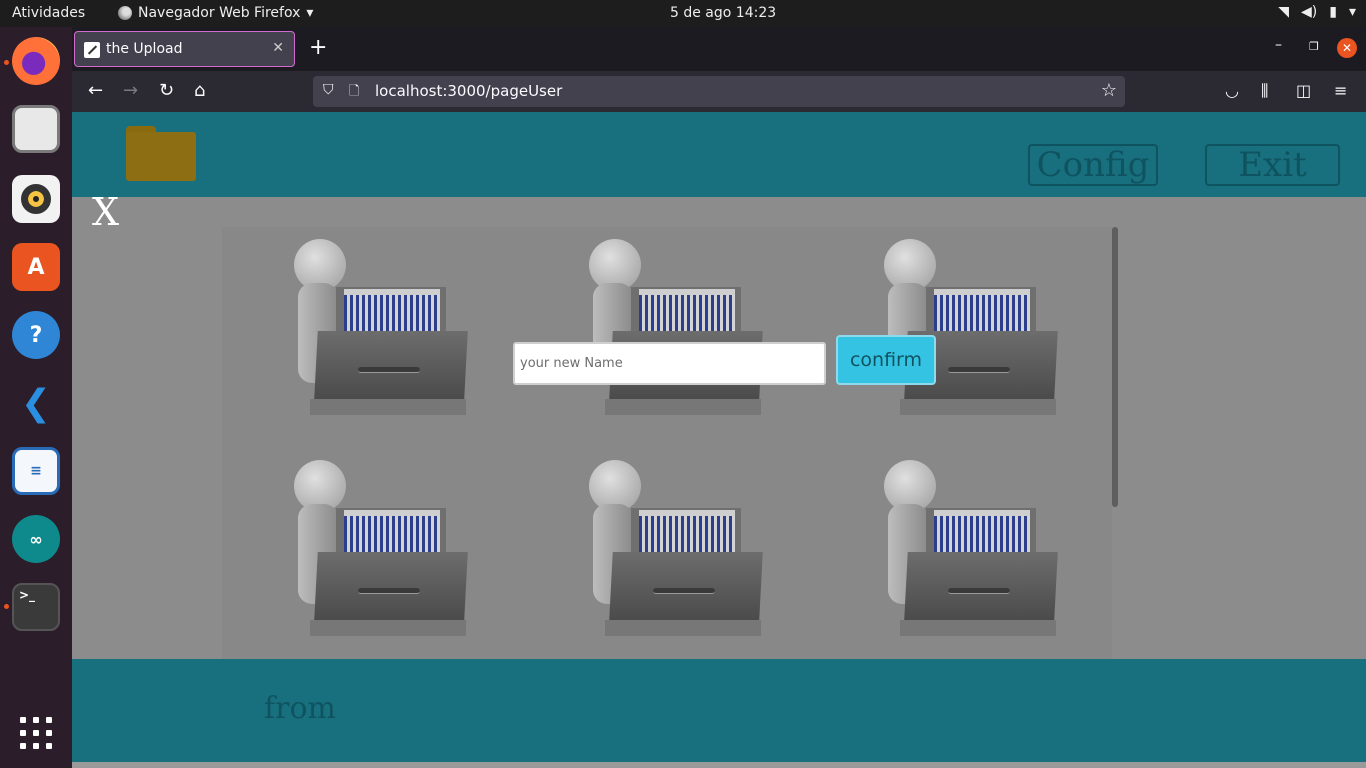  Describe the element at coordinates (719, 49) in the screenshot. I see `tab-strip: the Upload ✕ + – ❐ ✕` at that location.